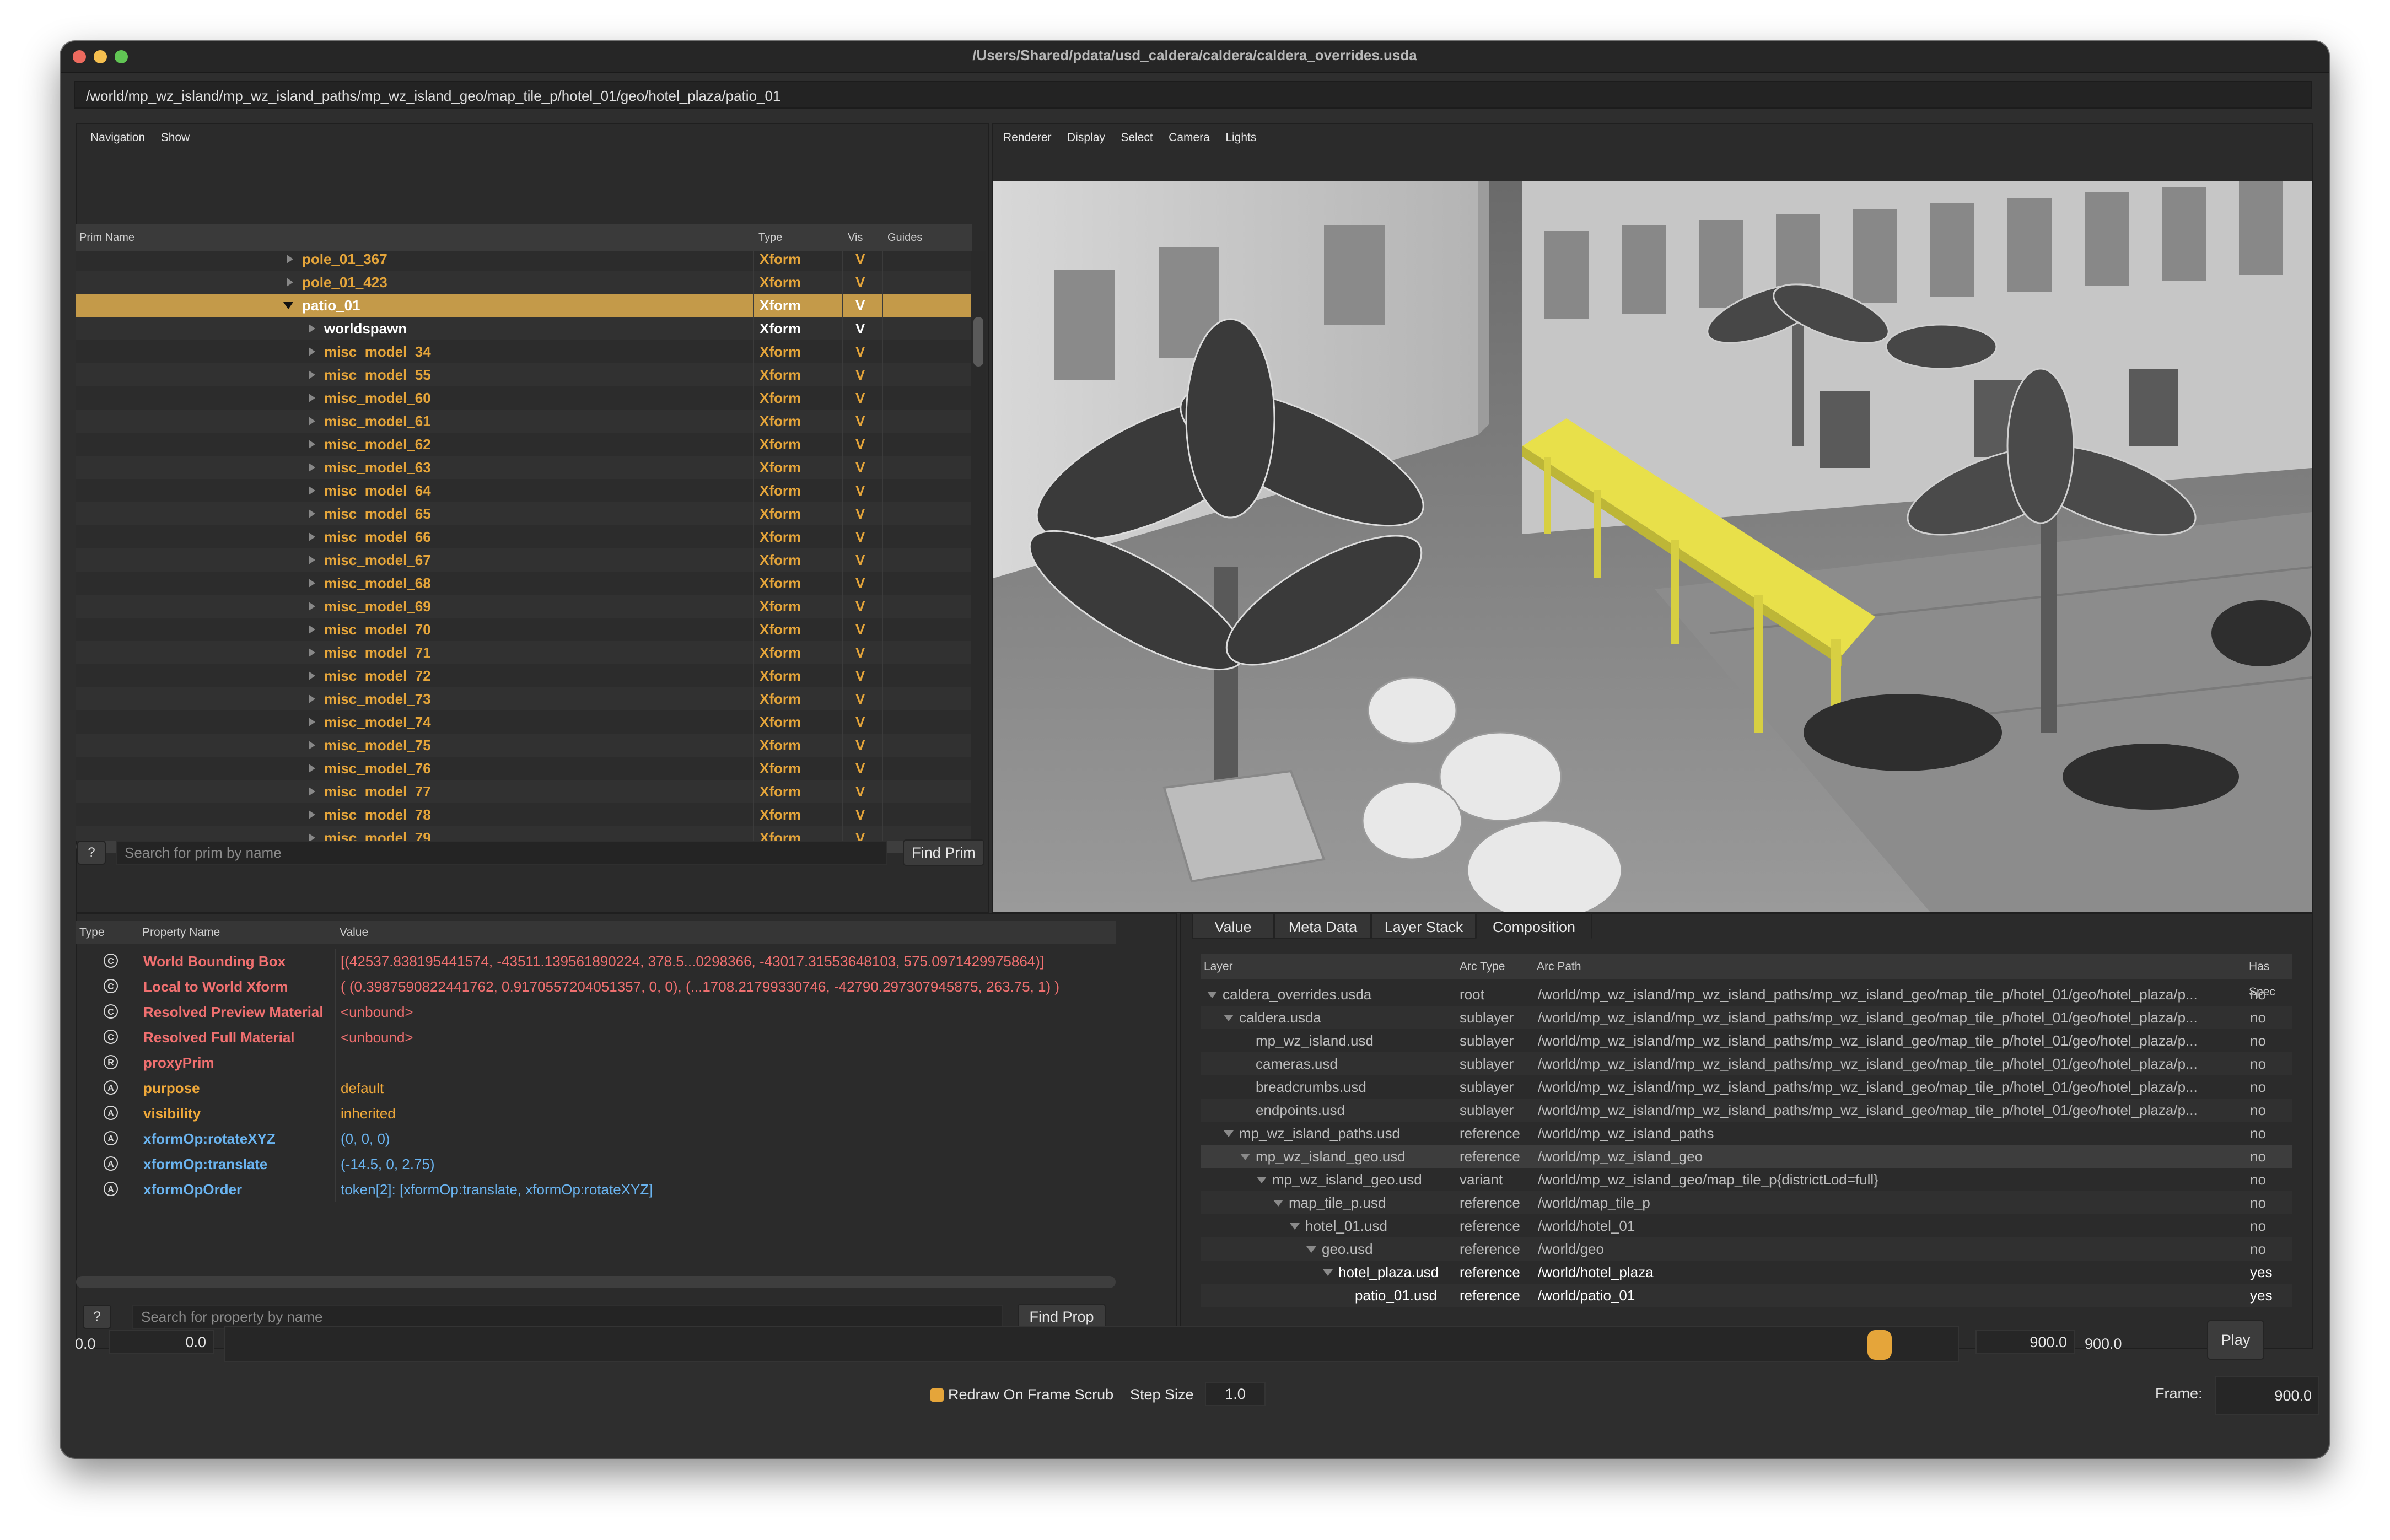  Describe the element at coordinates (2267, 1396) in the screenshot. I see `frame-field: 900.0` at that location.